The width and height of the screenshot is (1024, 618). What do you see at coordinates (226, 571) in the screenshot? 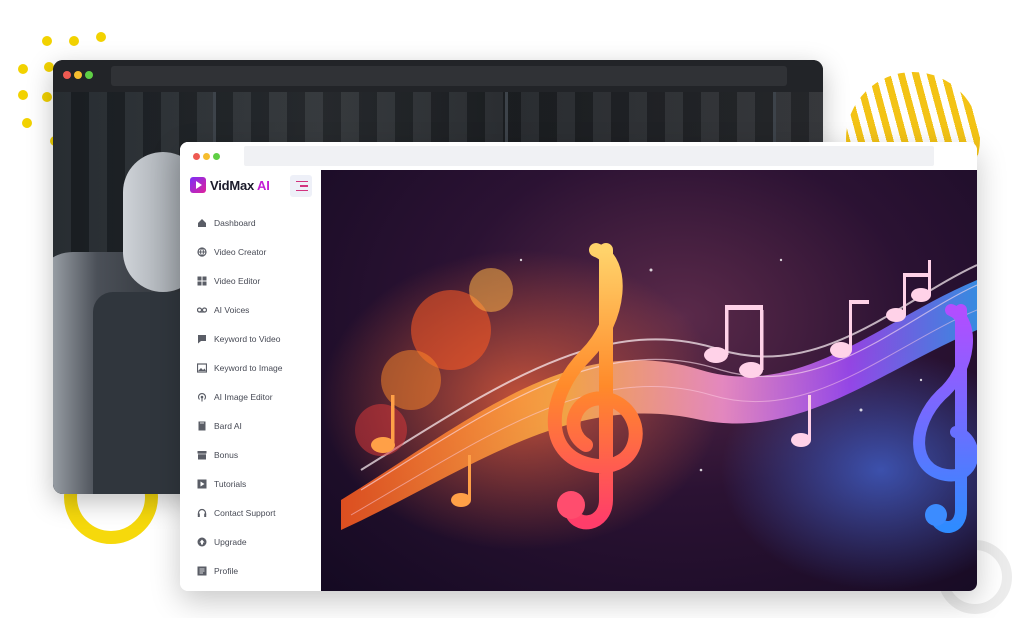
I see `sidebar-item-label: Profile` at bounding box center [226, 571].